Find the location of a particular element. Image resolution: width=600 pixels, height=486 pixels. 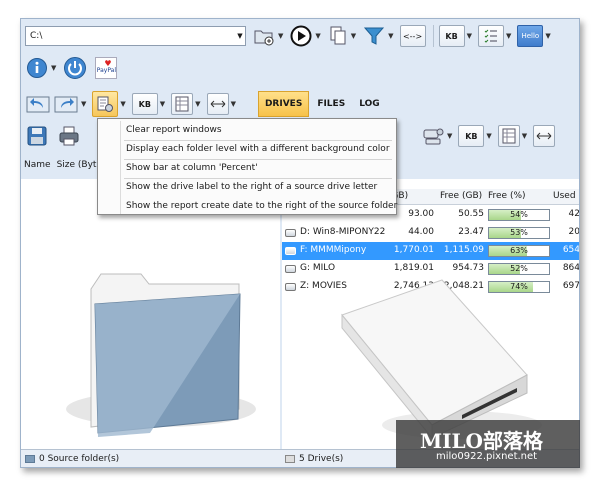

menu-item-percent-bar: Show bar at column 'Percent' is located at coordinates (192, 168).